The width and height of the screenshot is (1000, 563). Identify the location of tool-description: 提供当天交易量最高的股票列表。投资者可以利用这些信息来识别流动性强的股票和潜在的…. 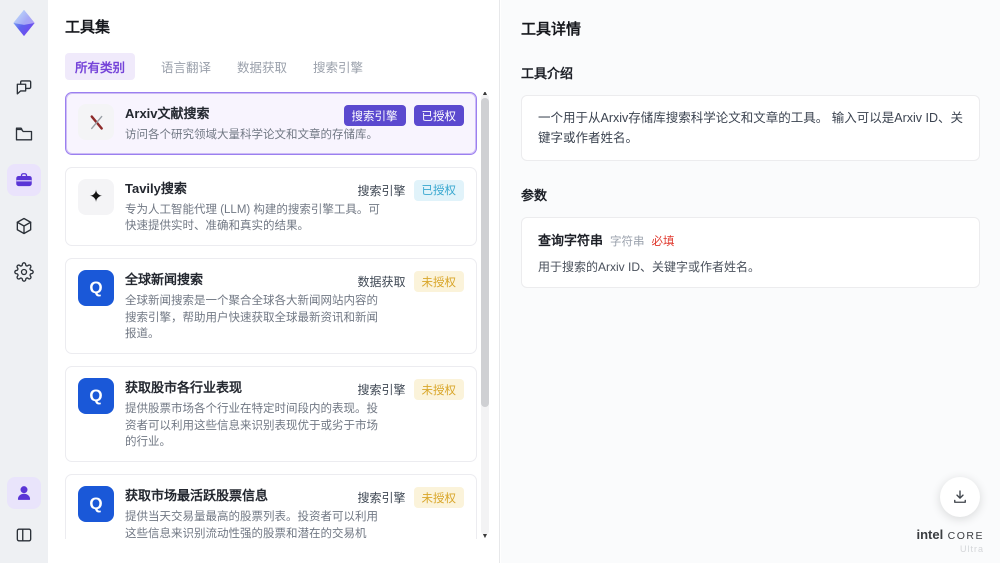
(251, 525).